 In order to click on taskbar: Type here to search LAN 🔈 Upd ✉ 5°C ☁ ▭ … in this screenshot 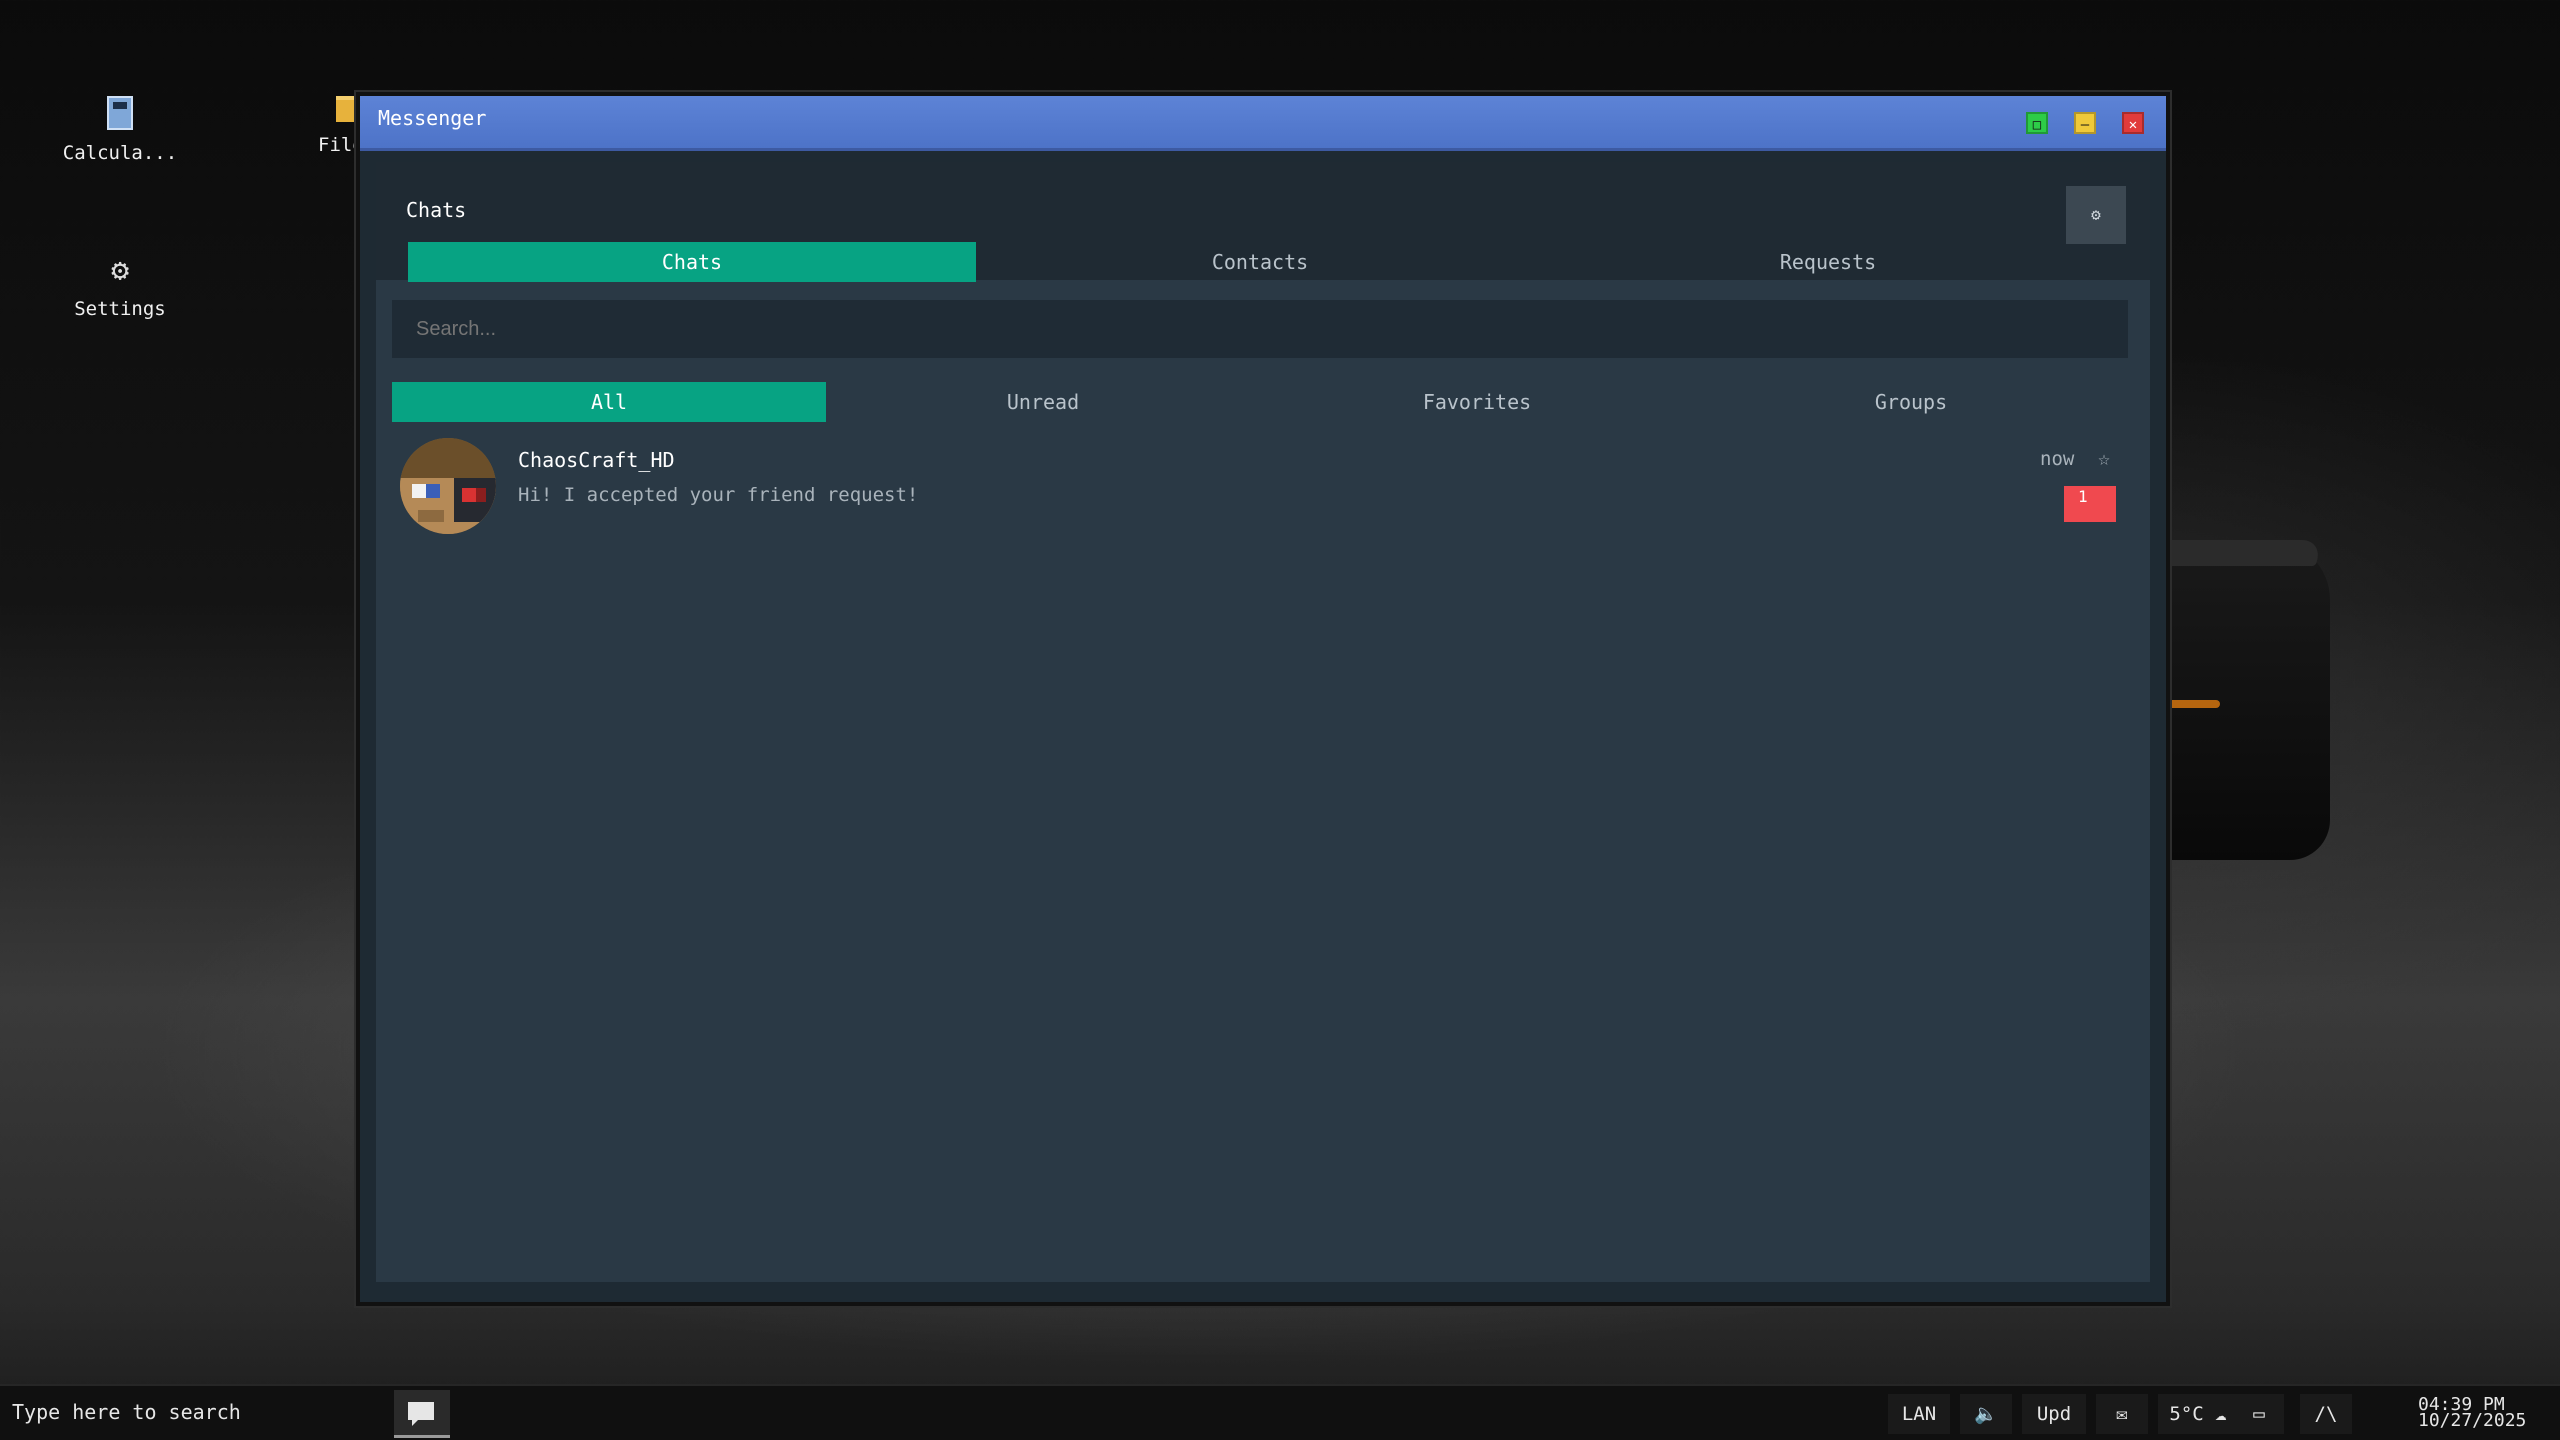, I will do `click(1280, 1412)`.